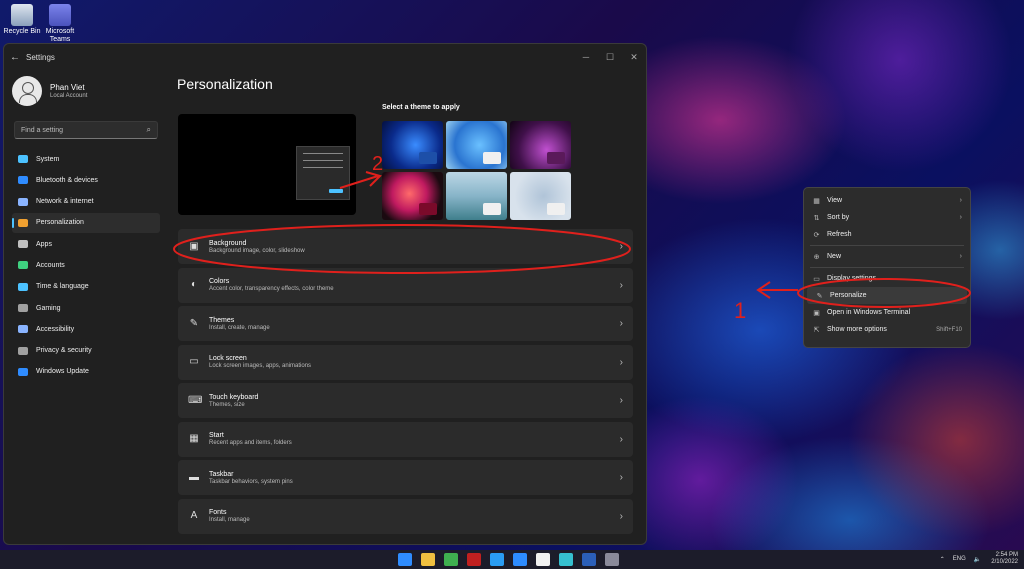  What do you see at coordinates (887, 295) in the screenshot?
I see `menu-item-personalize: ✎ Personalize` at bounding box center [887, 295].